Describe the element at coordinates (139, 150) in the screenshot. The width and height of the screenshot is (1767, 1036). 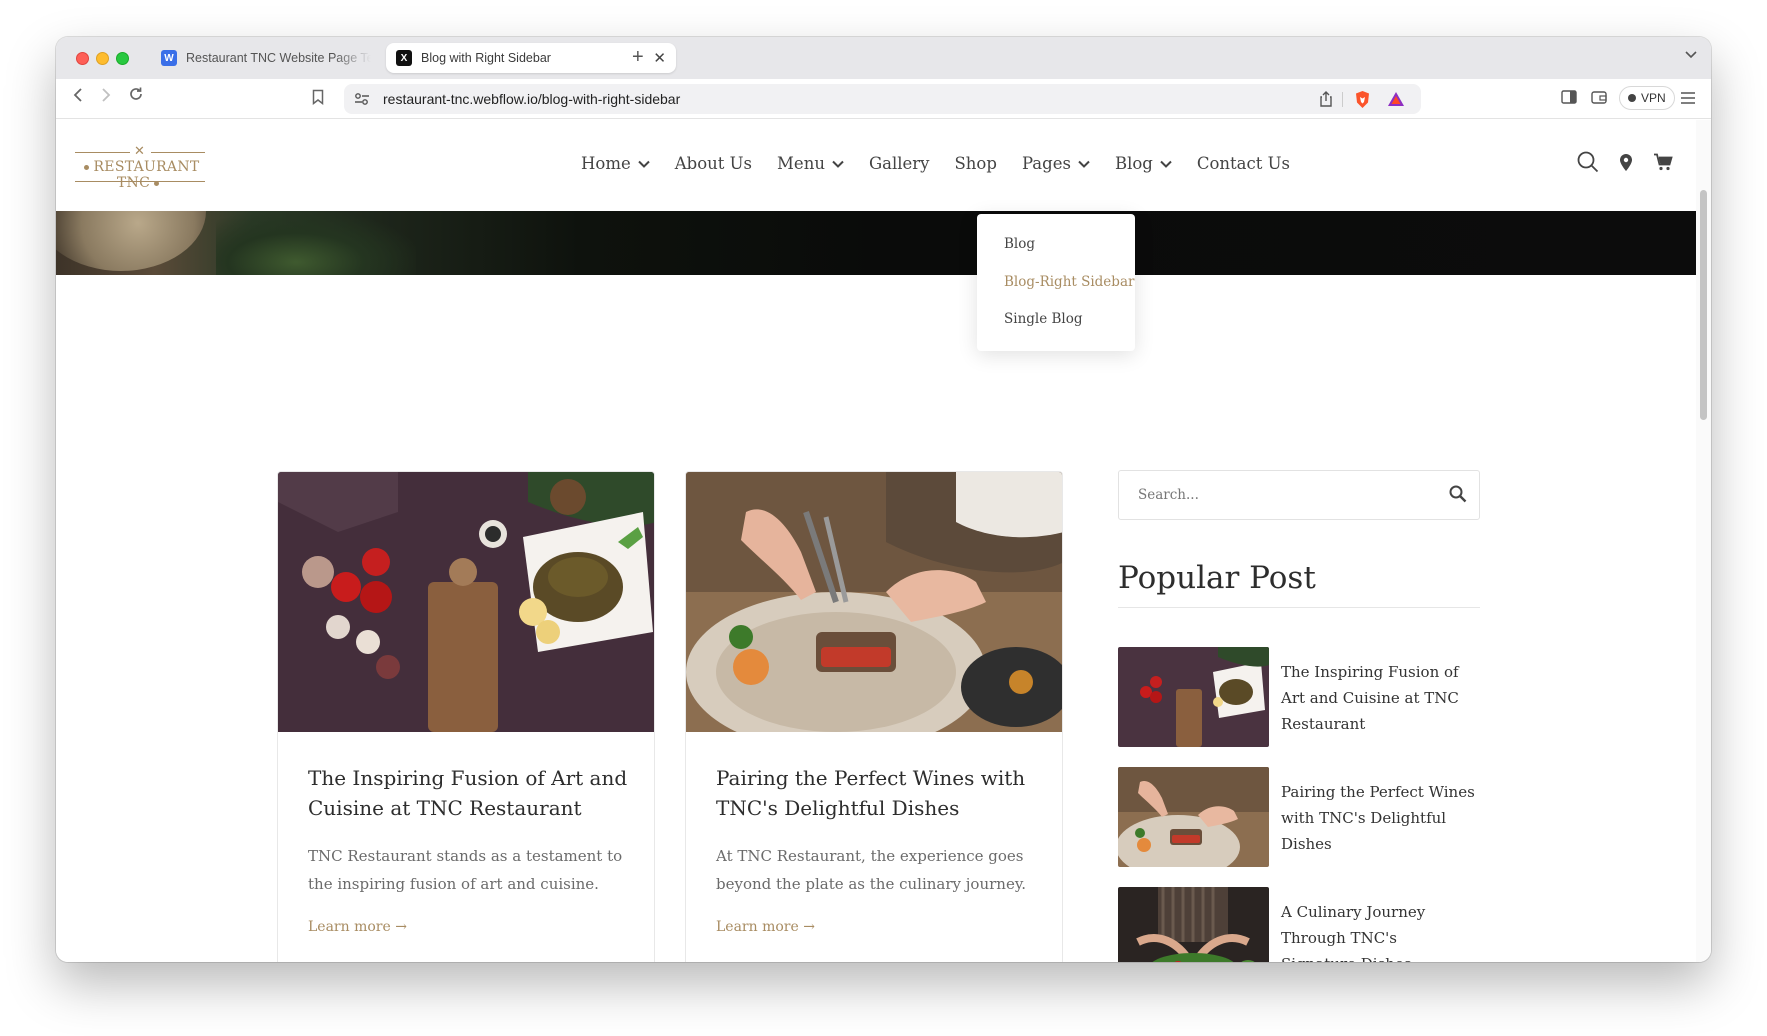
I see `cutlery-icon: ✕` at that location.